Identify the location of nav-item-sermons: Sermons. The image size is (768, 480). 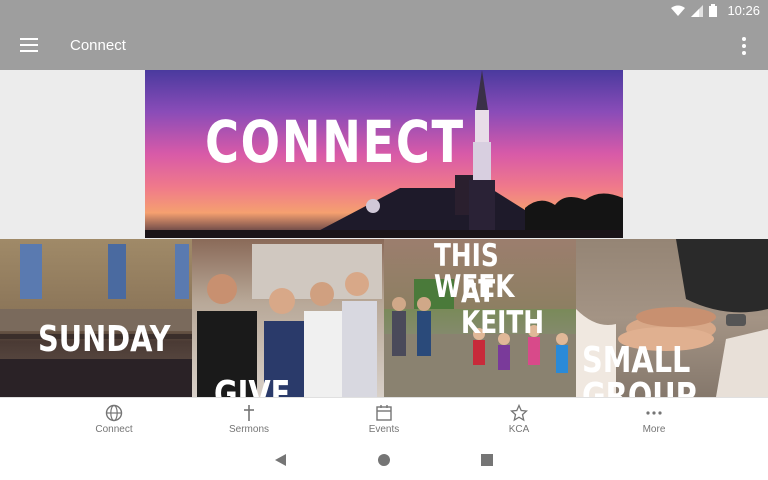
(249, 419).